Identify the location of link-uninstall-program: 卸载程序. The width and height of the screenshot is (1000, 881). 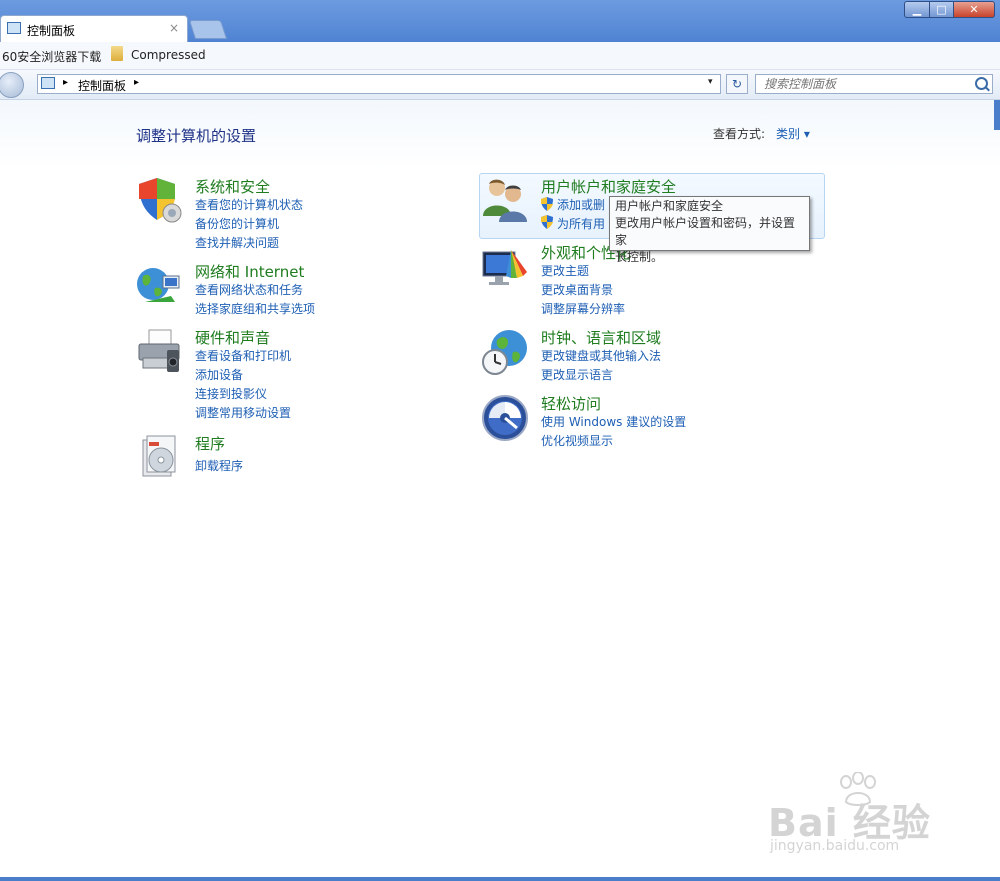
(219, 465).